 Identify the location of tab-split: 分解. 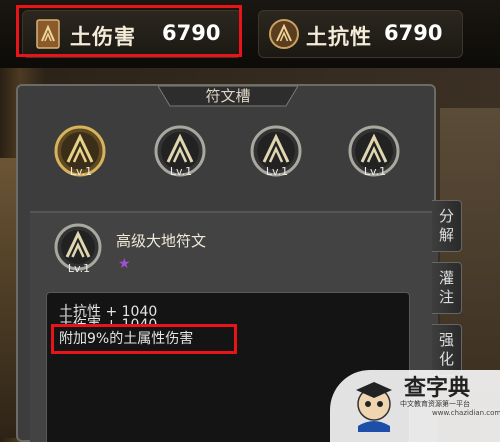
(447, 226).